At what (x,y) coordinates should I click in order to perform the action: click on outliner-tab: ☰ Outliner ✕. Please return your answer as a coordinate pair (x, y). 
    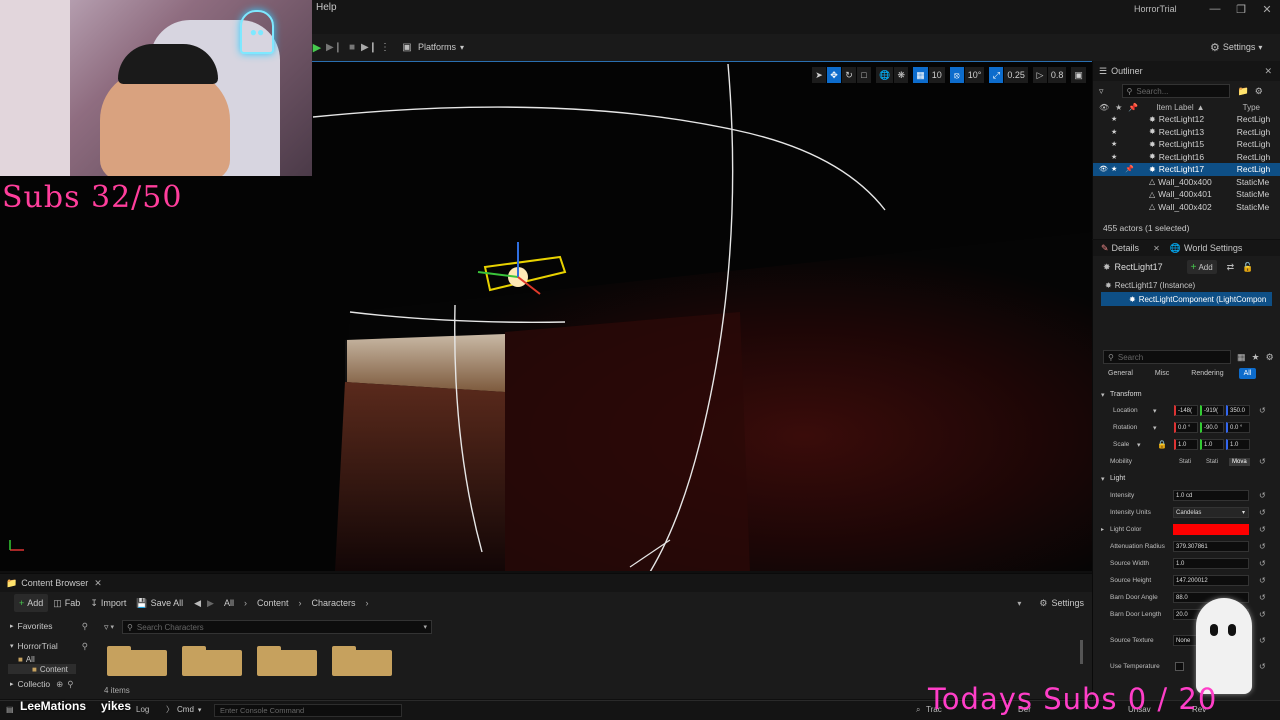
    Looking at the image, I should click on (1186, 71).